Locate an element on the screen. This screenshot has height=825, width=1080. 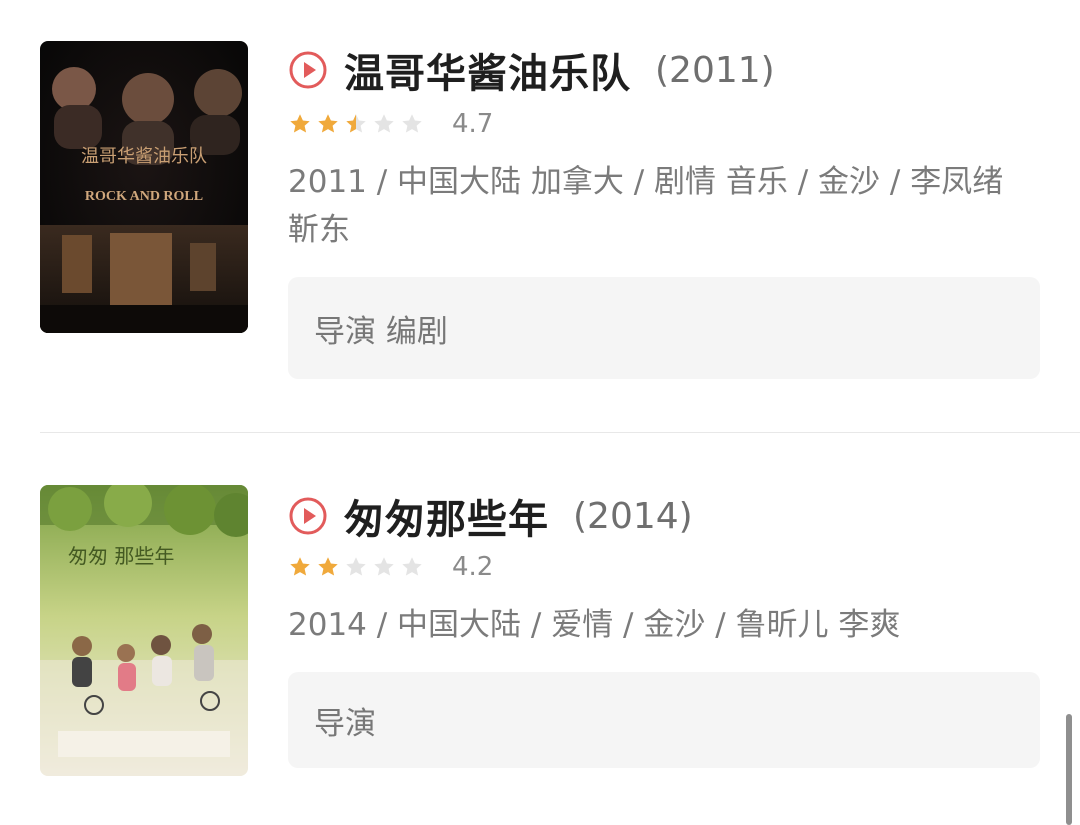
role-tags: 导演 is located at coordinates (664, 720).